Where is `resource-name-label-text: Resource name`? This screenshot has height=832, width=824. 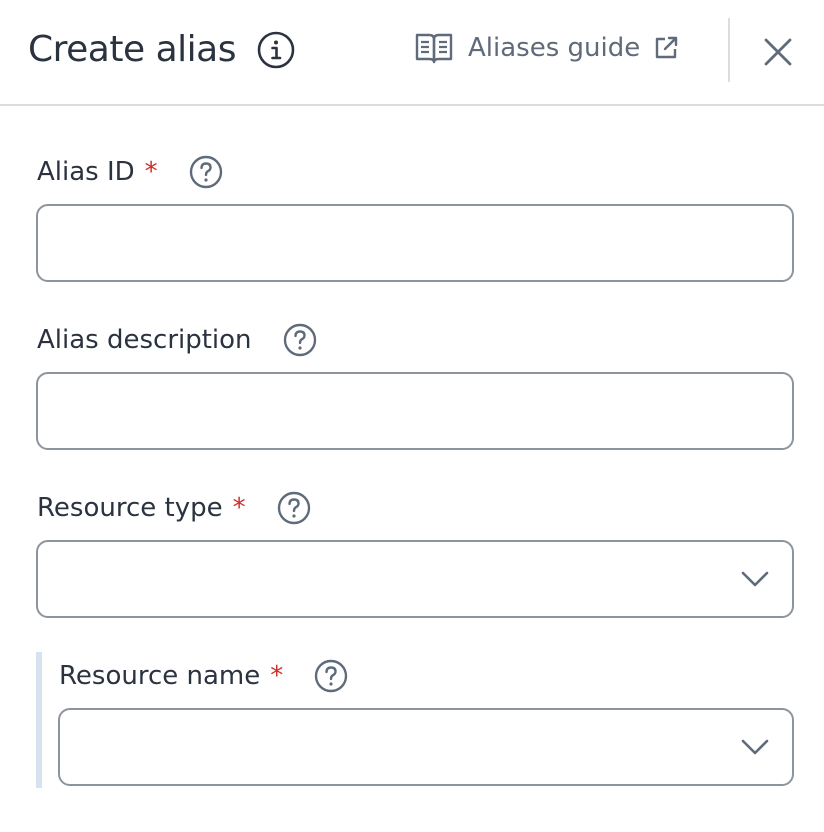
resource-name-label-text: Resource name is located at coordinates (160, 676).